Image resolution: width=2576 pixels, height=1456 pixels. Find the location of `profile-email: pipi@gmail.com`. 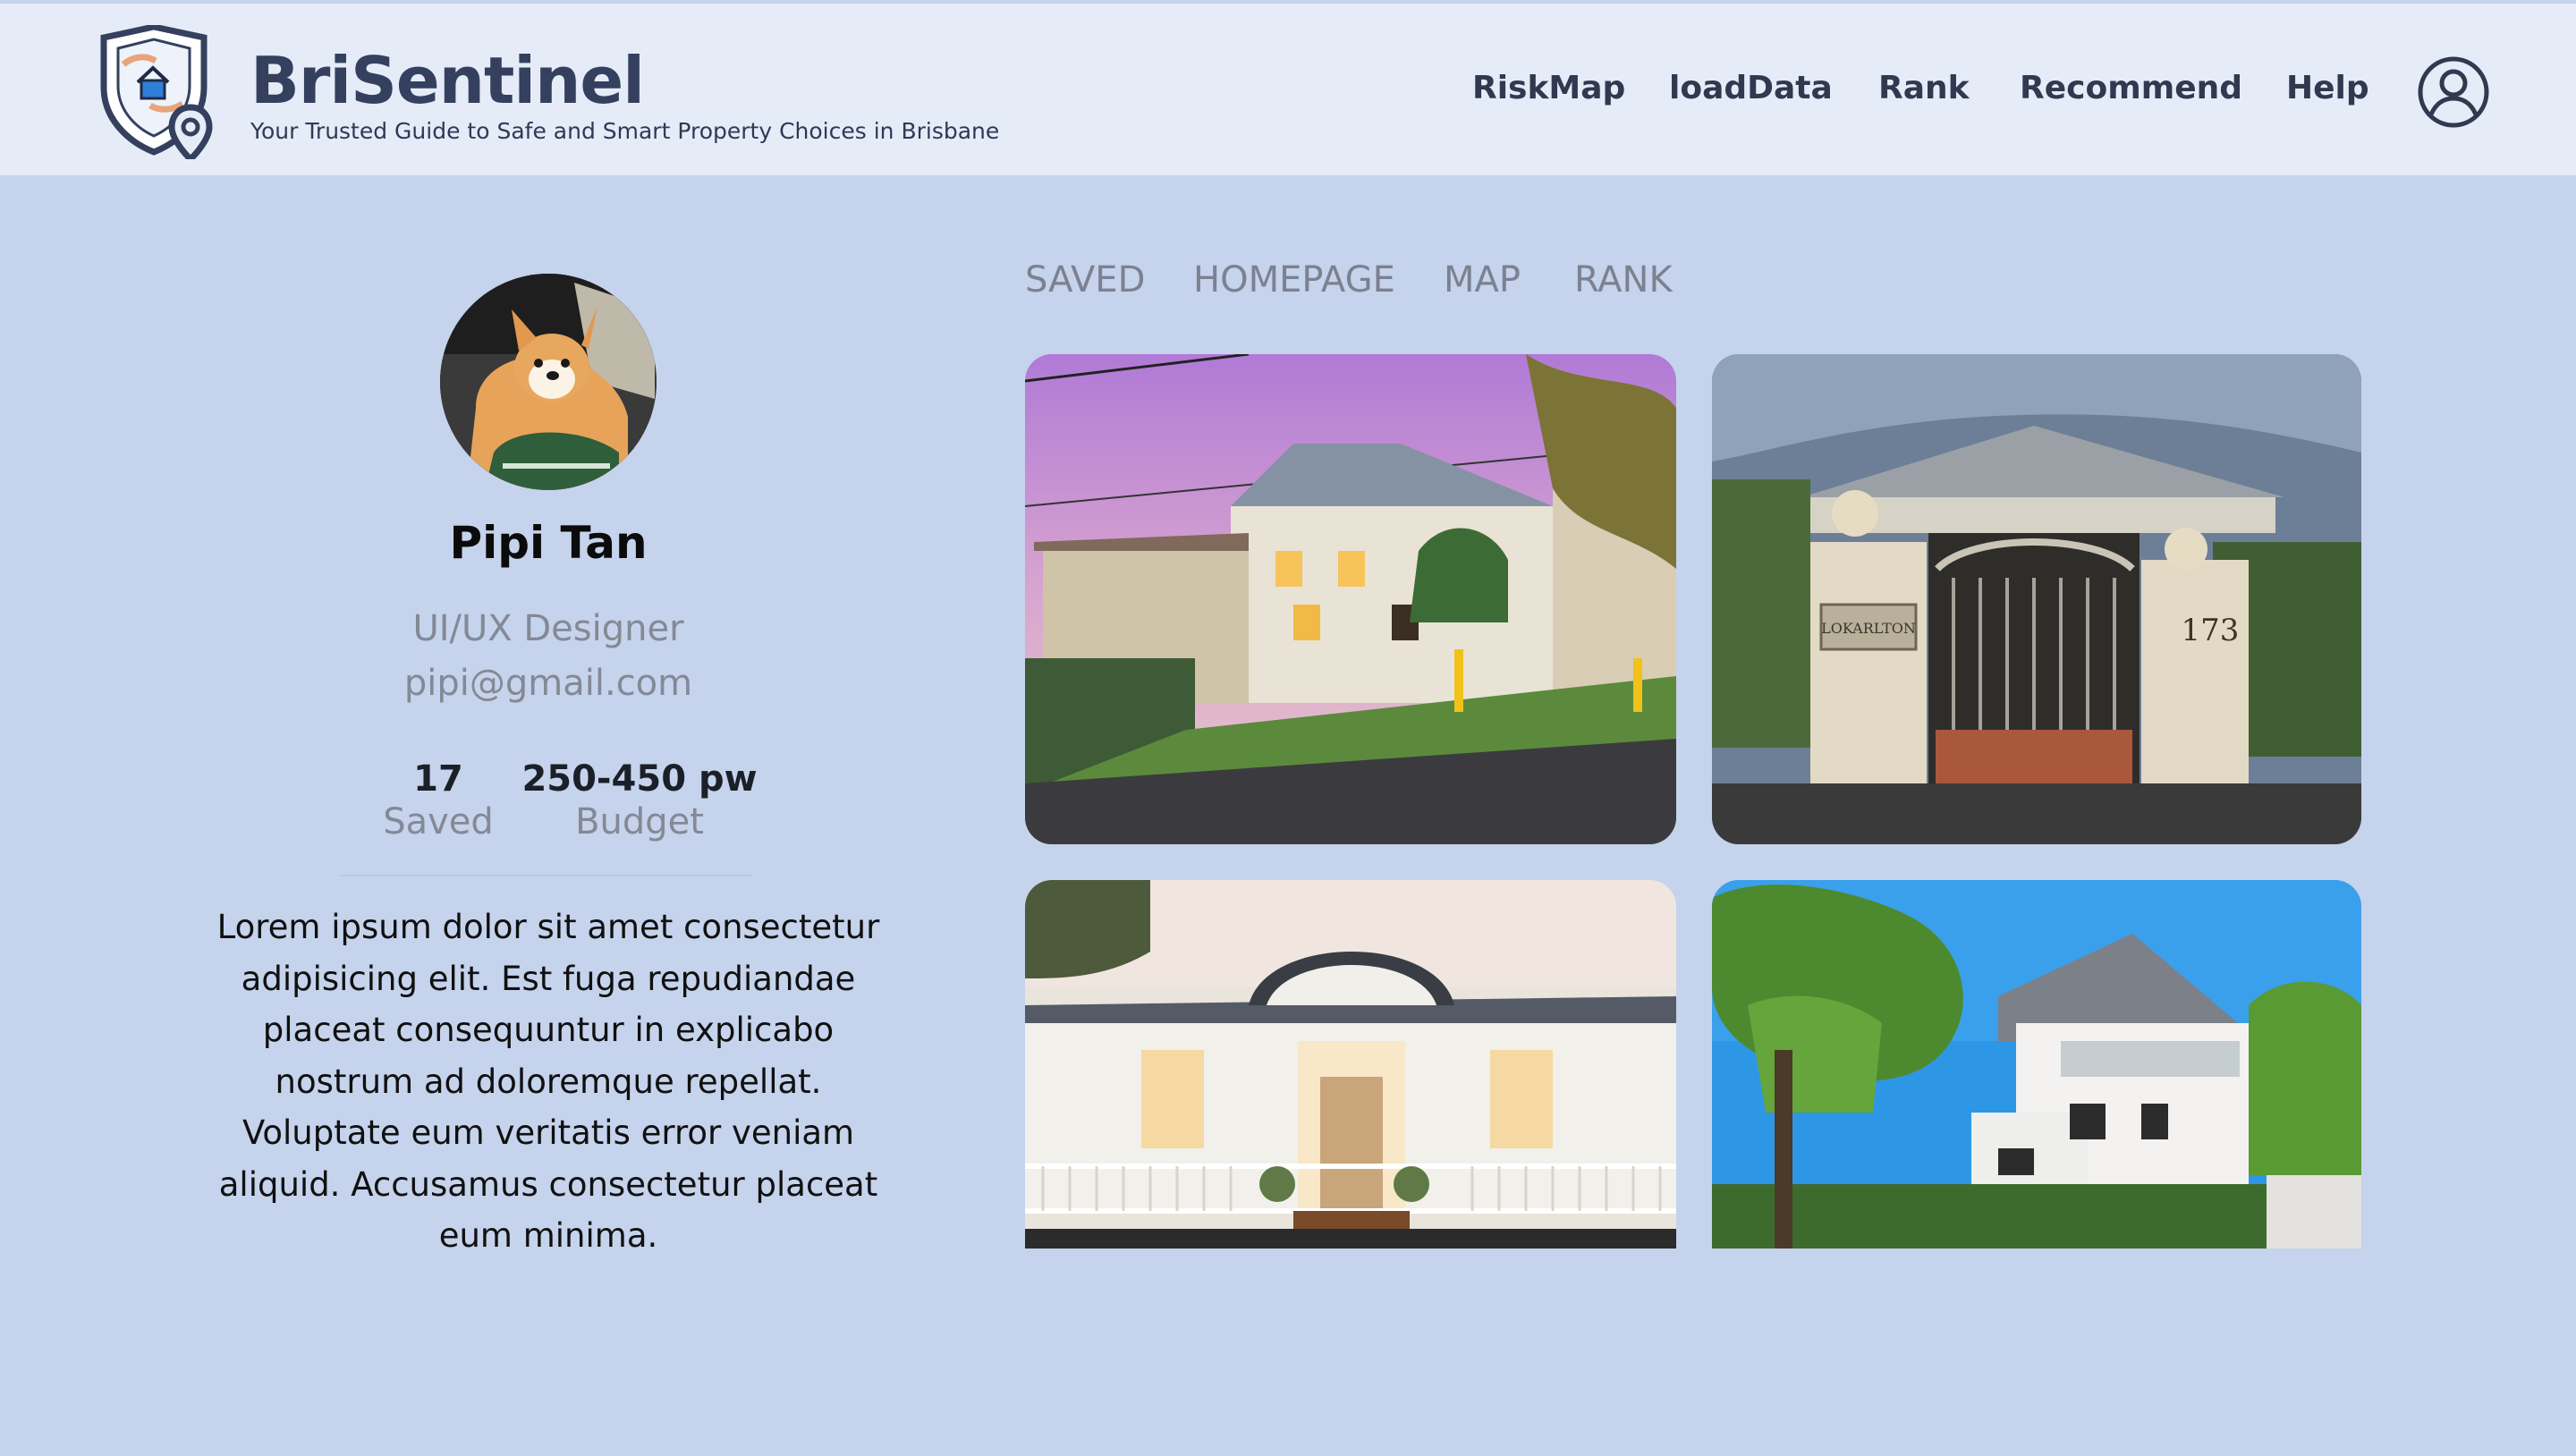

profile-email: pipi@gmail.com is located at coordinates (548, 683).